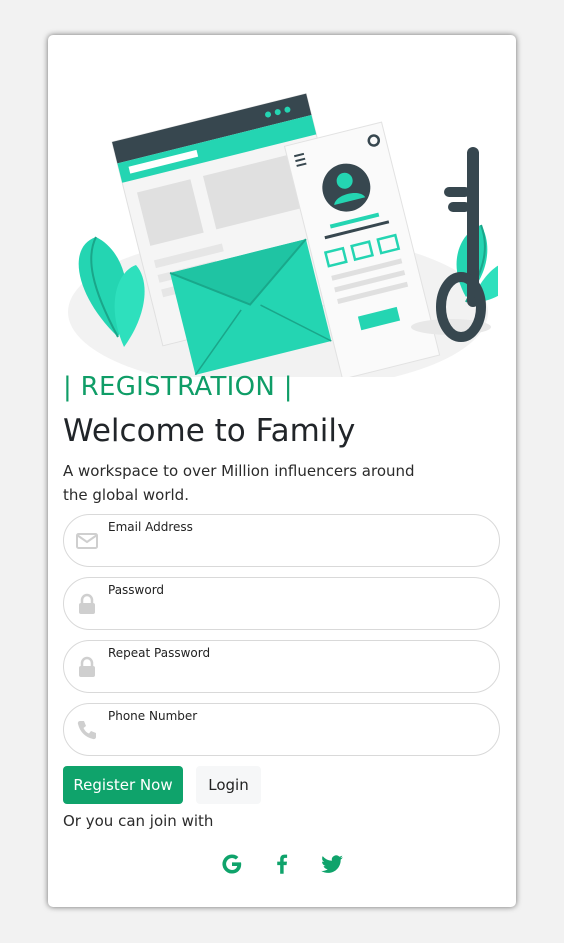 The image size is (564, 943). Describe the element at coordinates (123, 785) in the screenshot. I see `register-button: Register Now` at that location.